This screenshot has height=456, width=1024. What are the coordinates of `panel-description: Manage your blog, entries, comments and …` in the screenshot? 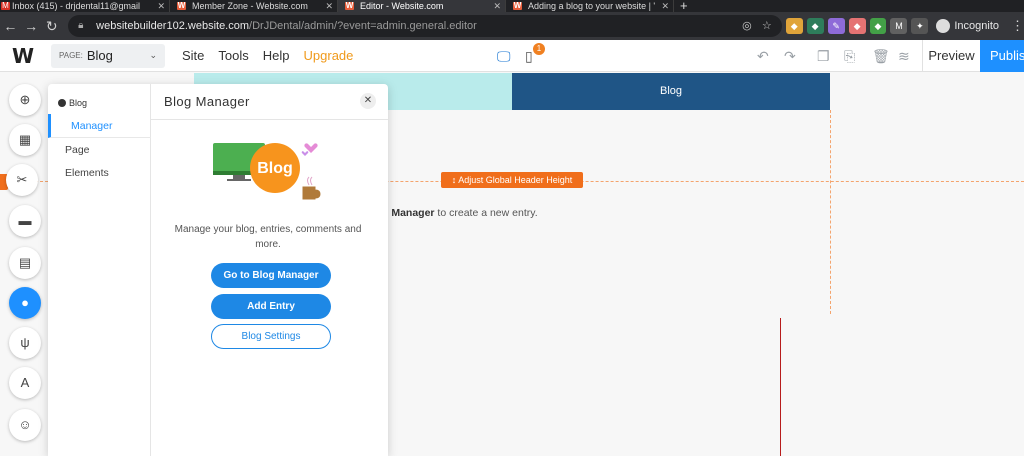 It's located at (268, 237).